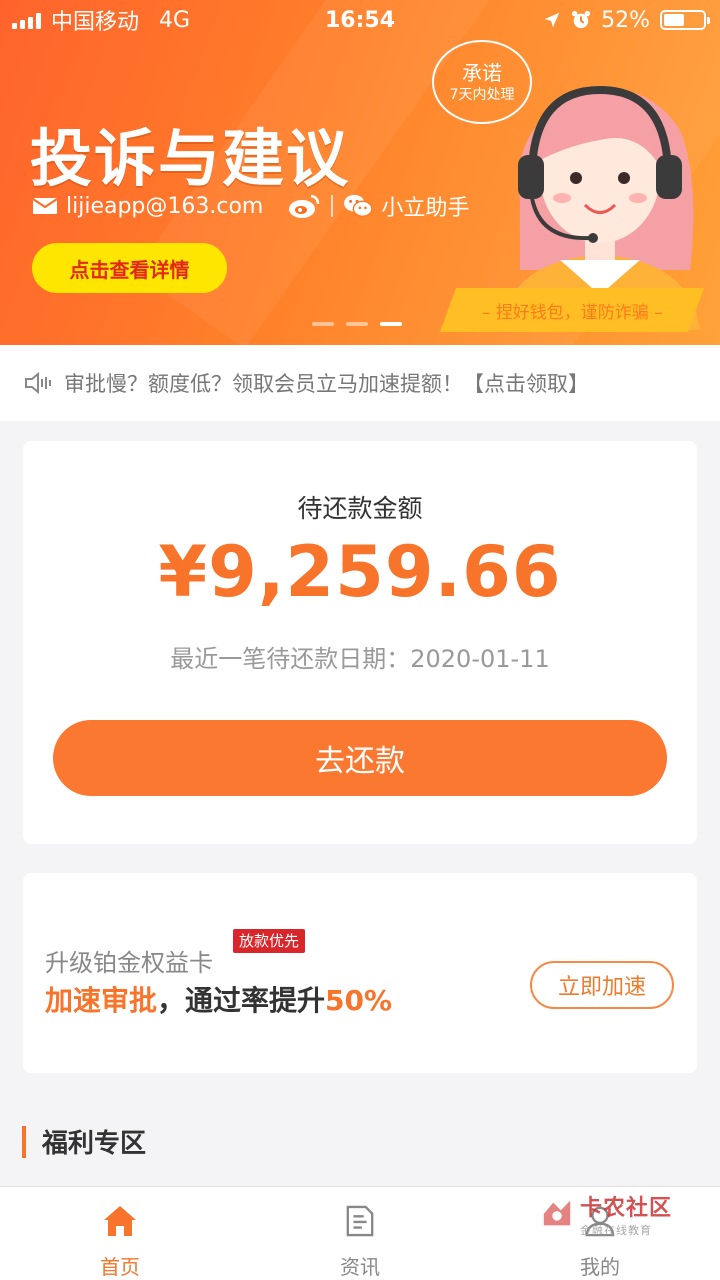 This screenshot has width=720, height=1280. I want to click on wechat-icon, so click(358, 205).